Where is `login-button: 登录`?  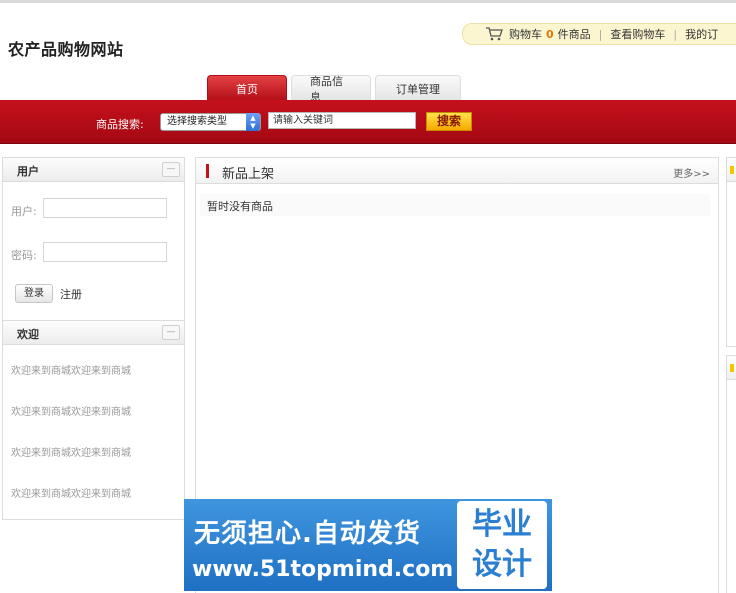
login-button: 登录 is located at coordinates (34, 293).